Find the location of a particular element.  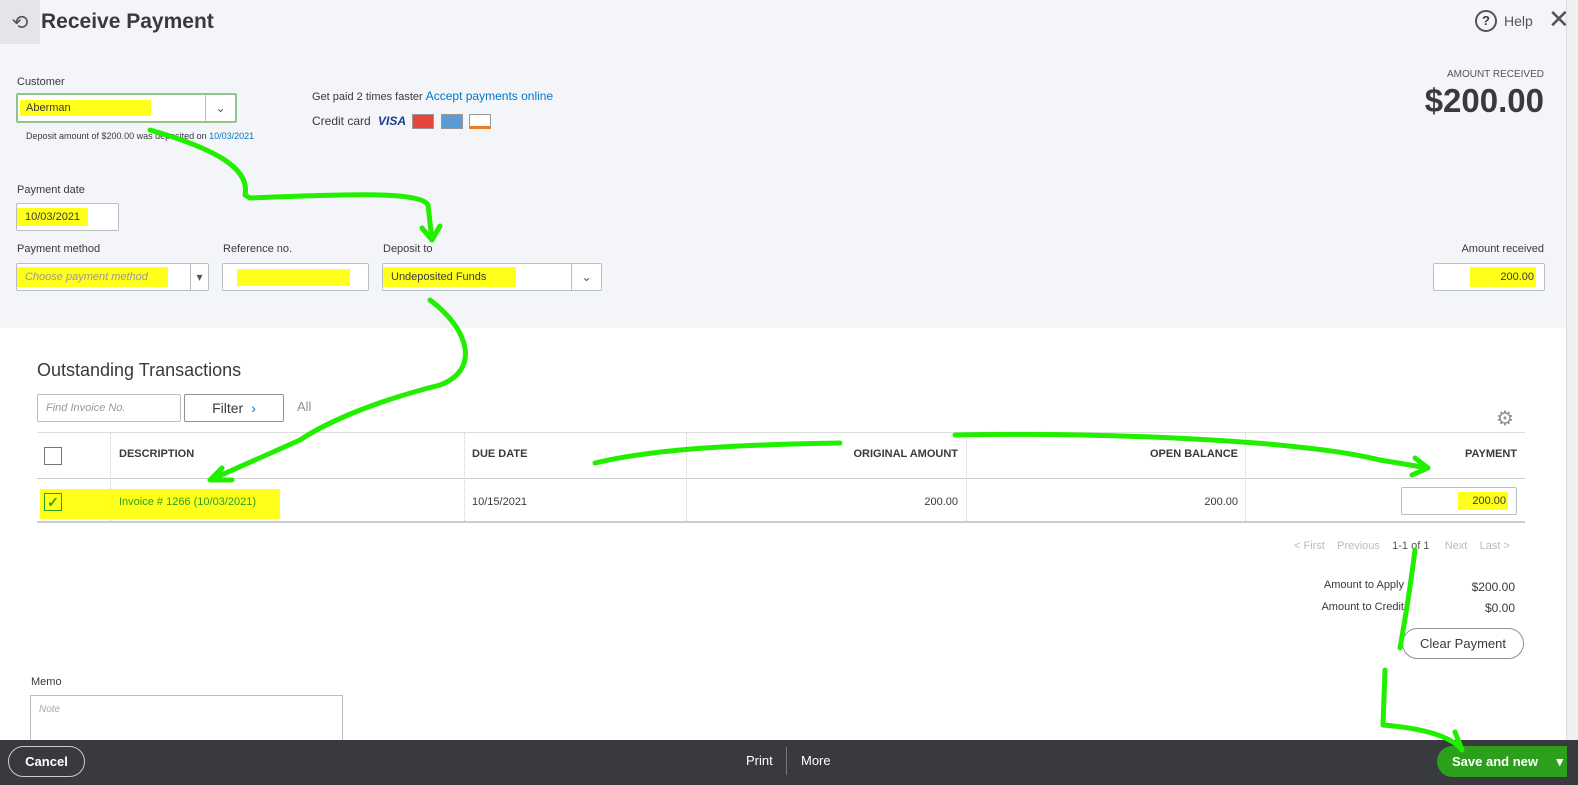

payment-date-label: Payment date is located at coordinates (51, 190).